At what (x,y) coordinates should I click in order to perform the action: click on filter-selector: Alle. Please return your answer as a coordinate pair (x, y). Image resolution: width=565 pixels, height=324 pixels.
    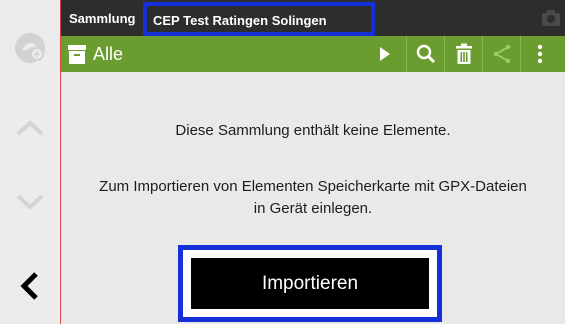
    Looking at the image, I should click on (231, 54).